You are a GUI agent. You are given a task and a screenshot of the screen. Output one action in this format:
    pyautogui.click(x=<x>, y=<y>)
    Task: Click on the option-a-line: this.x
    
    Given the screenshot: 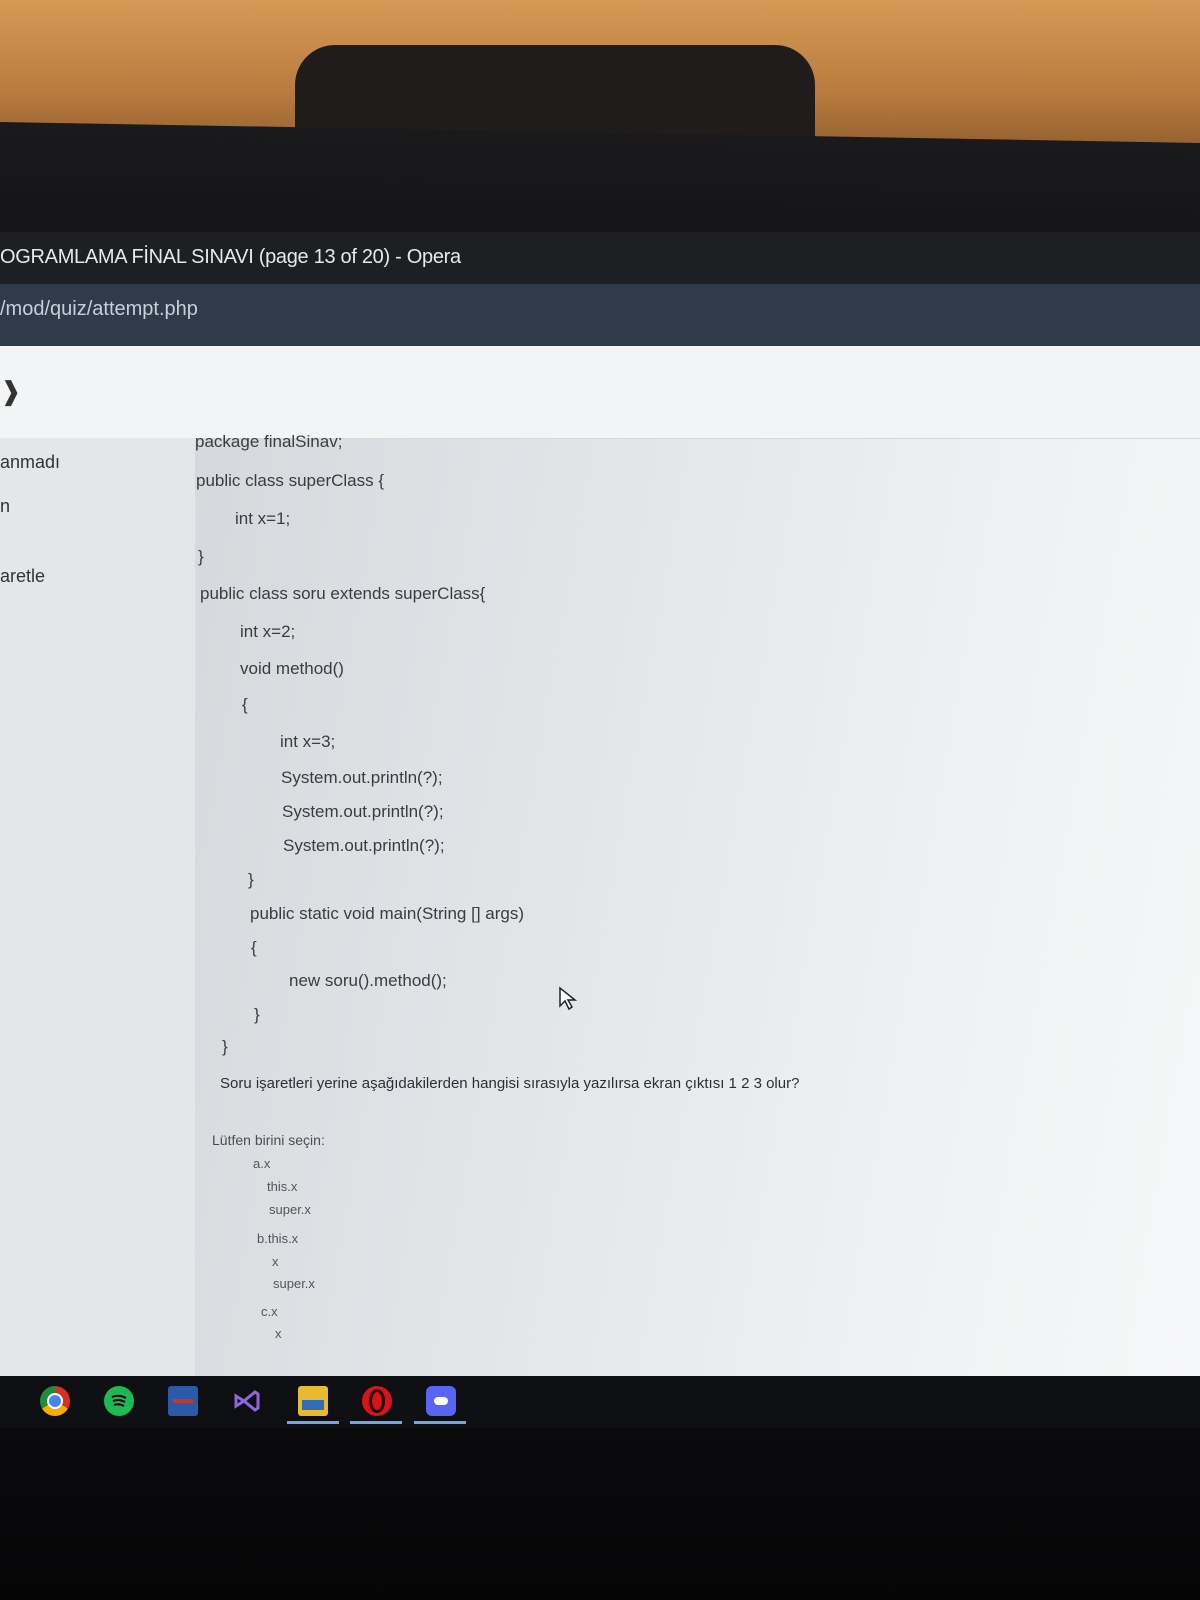 What is the action you would take?
    pyautogui.click(x=282, y=1186)
    